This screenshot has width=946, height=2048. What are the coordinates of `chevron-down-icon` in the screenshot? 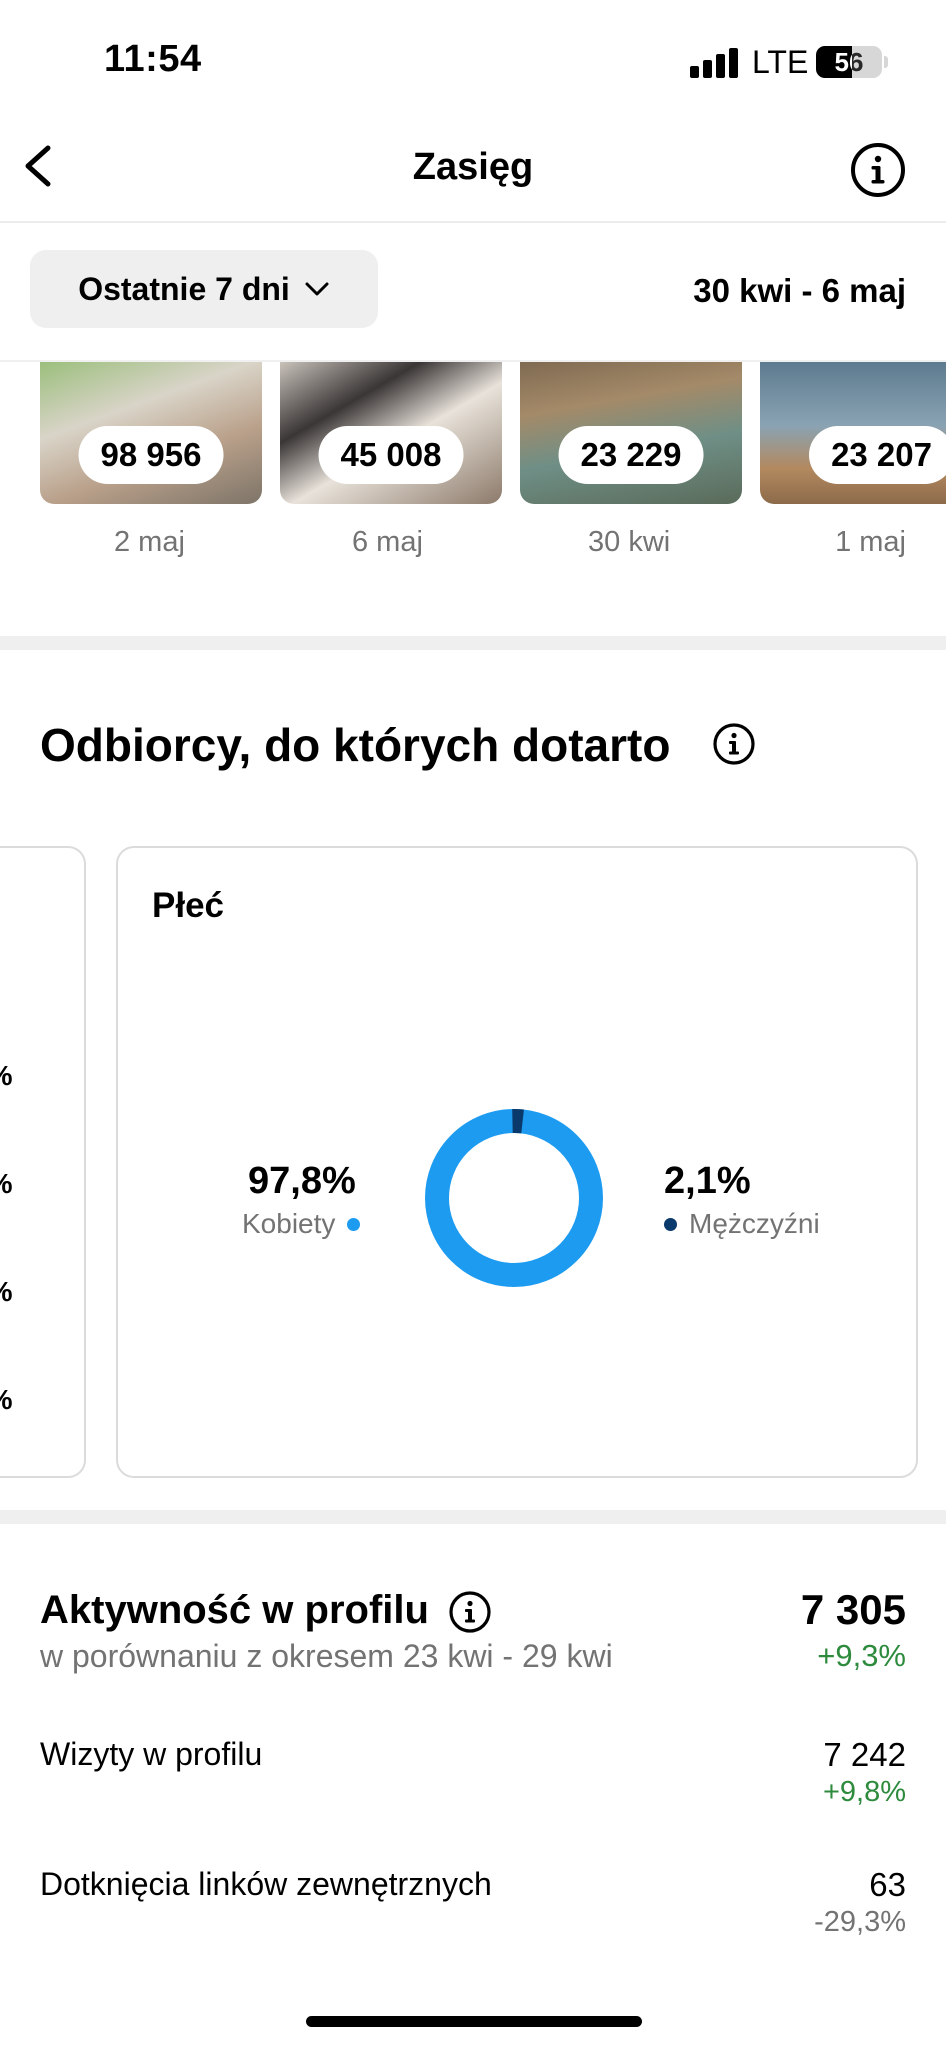 It's located at (317, 289).